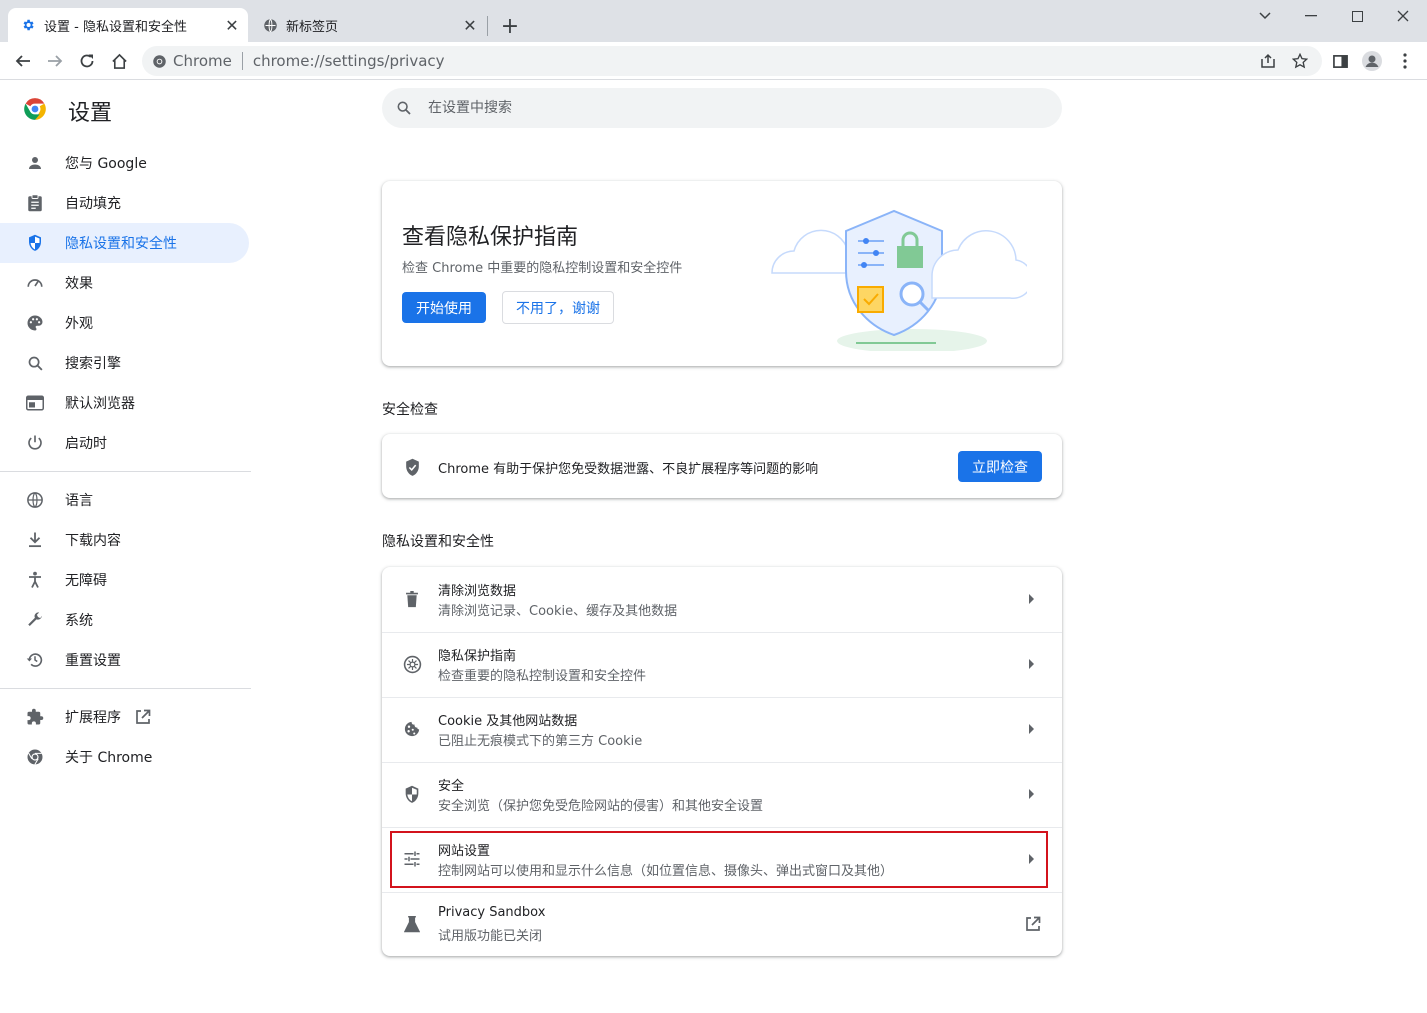  Describe the element at coordinates (93, 364) in the screenshot. I see `sidebar-item-label: 搜索引擎` at that location.